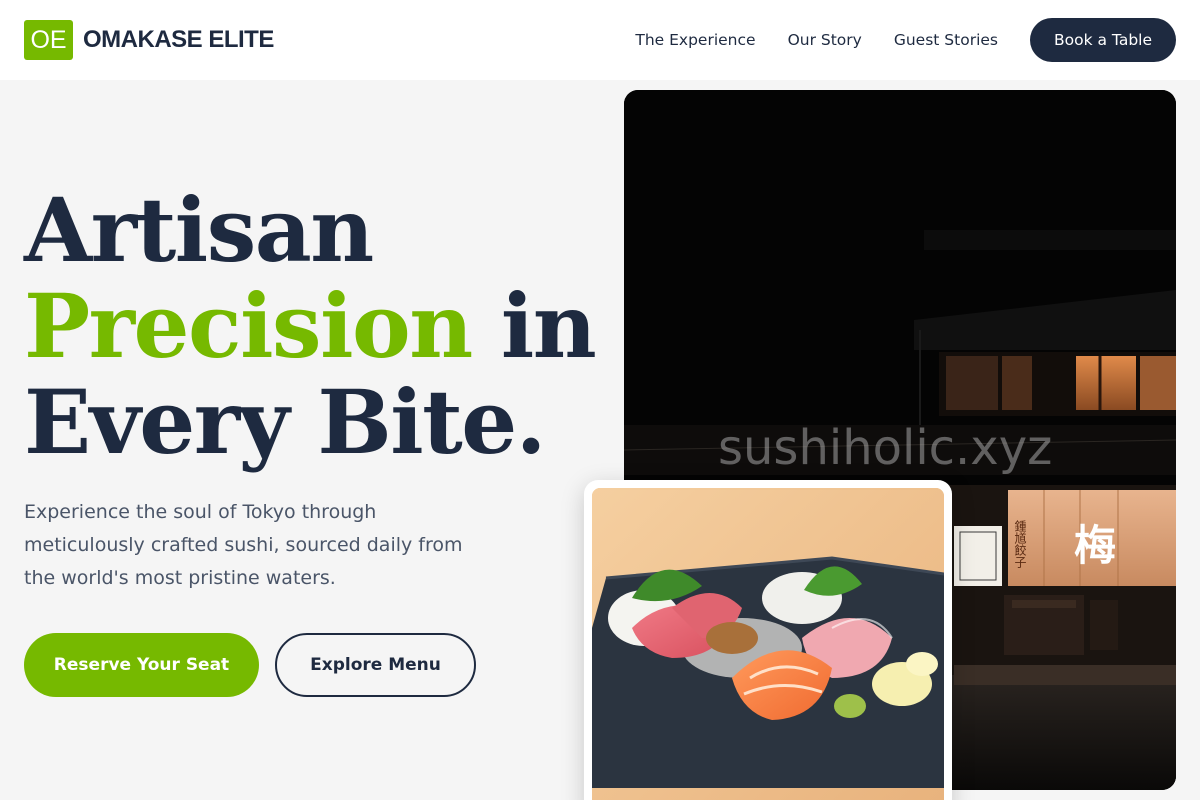 This screenshot has height=800, width=1200. What do you see at coordinates (695, 40) in the screenshot?
I see `nav-link-experience: The Experience` at bounding box center [695, 40].